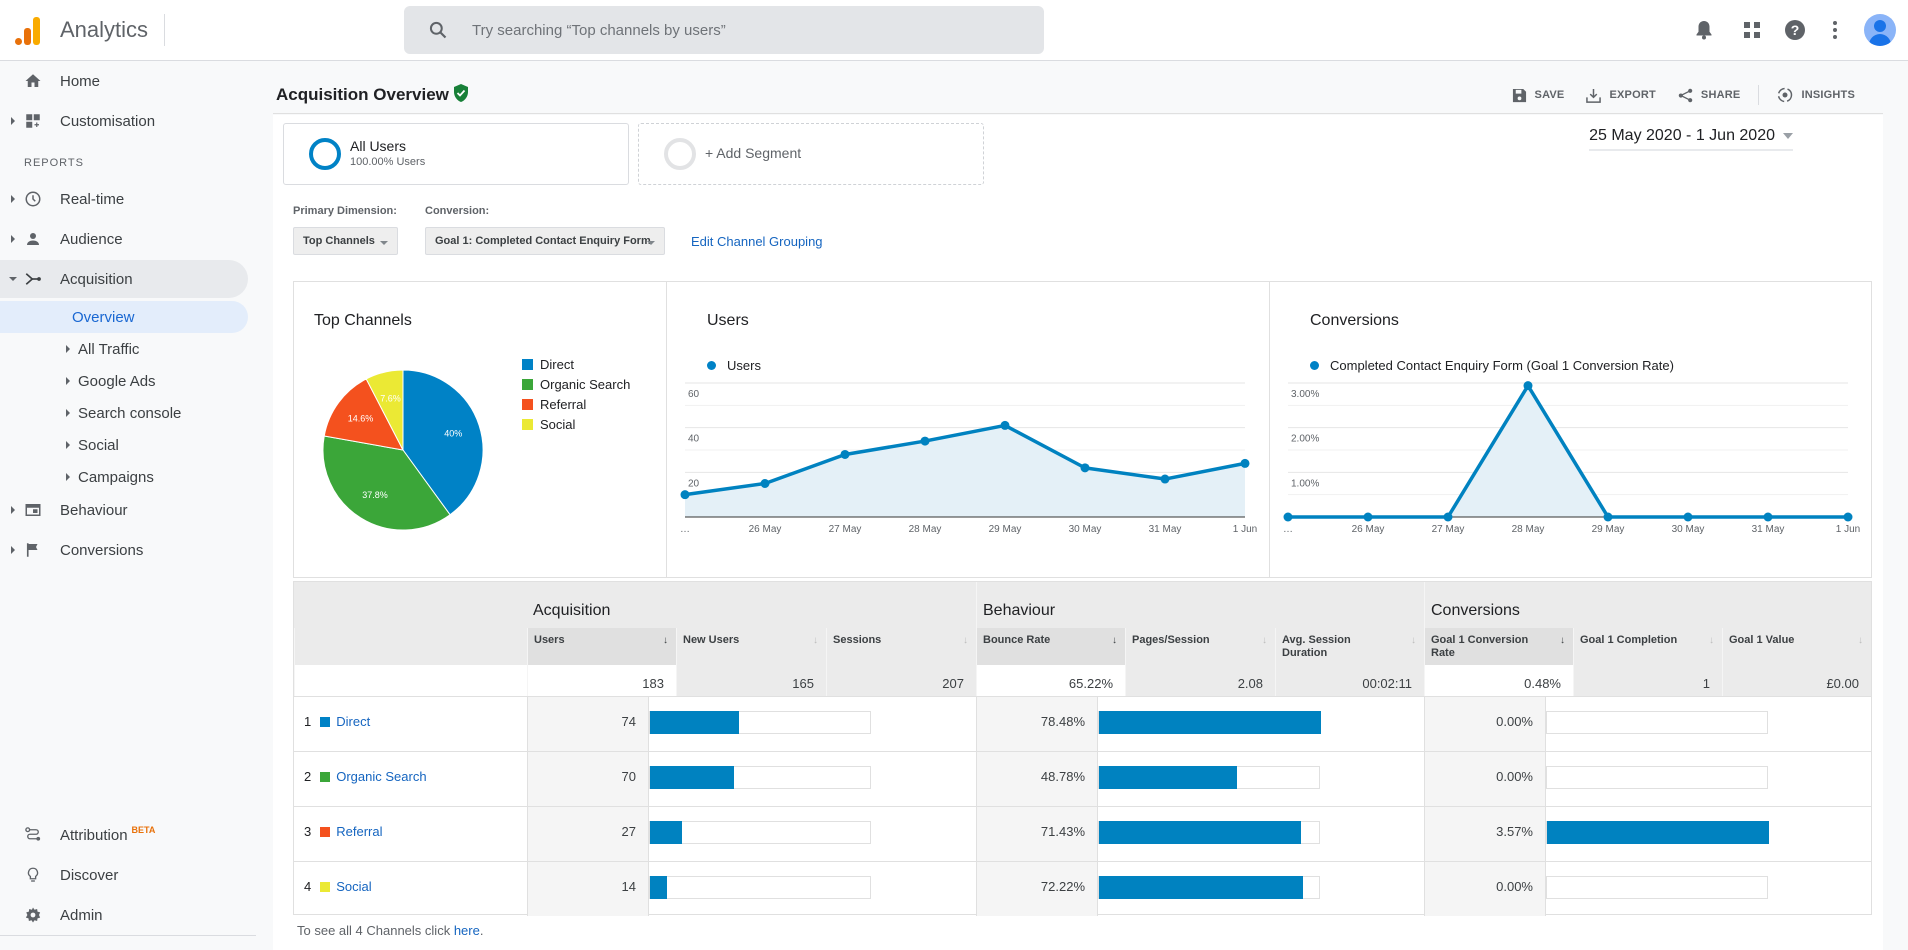 This screenshot has height=950, width=1908. Describe the element at coordinates (124, 413) in the screenshot. I see `sidebar-subitem-search-console: Search console` at that location.